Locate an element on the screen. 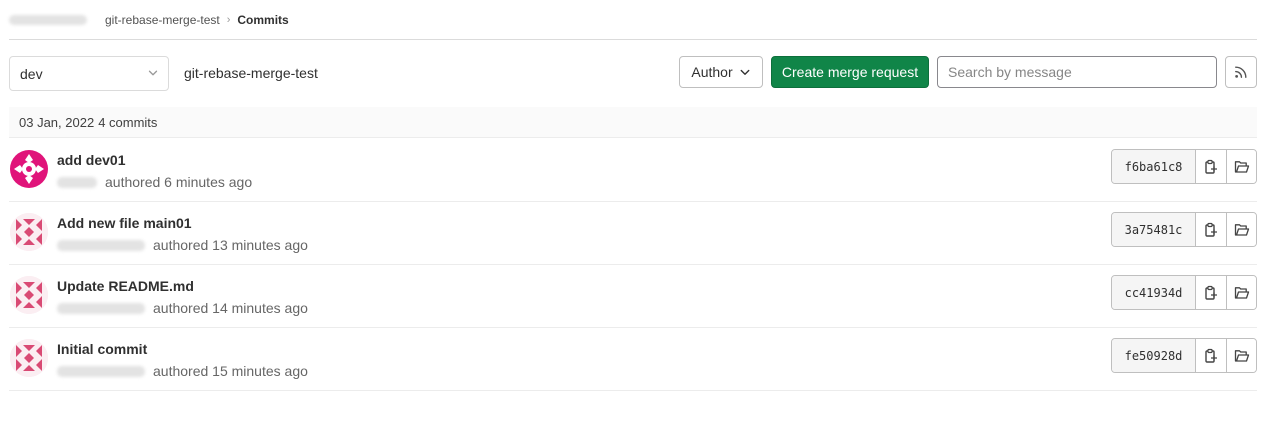 This screenshot has height=439, width=1279. rss-feed-button is located at coordinates (1241, 72).